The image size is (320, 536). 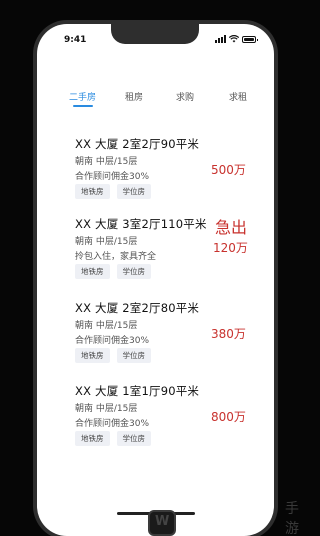 I want to click on listing-price: 500万, so click(x=228, y=170).